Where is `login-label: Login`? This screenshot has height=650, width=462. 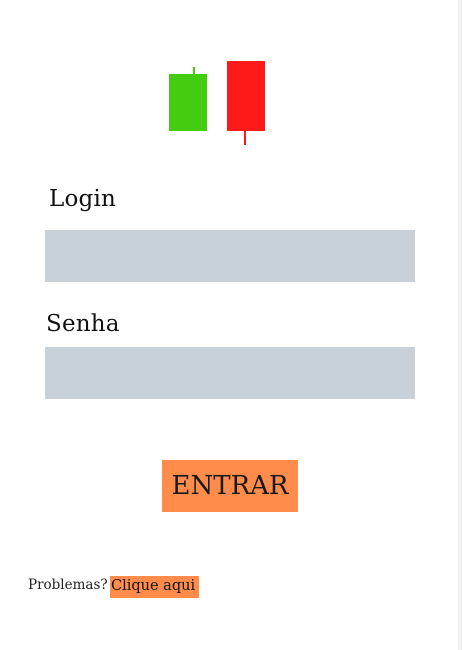
login-label: Login is located at coordinates (83, 199).